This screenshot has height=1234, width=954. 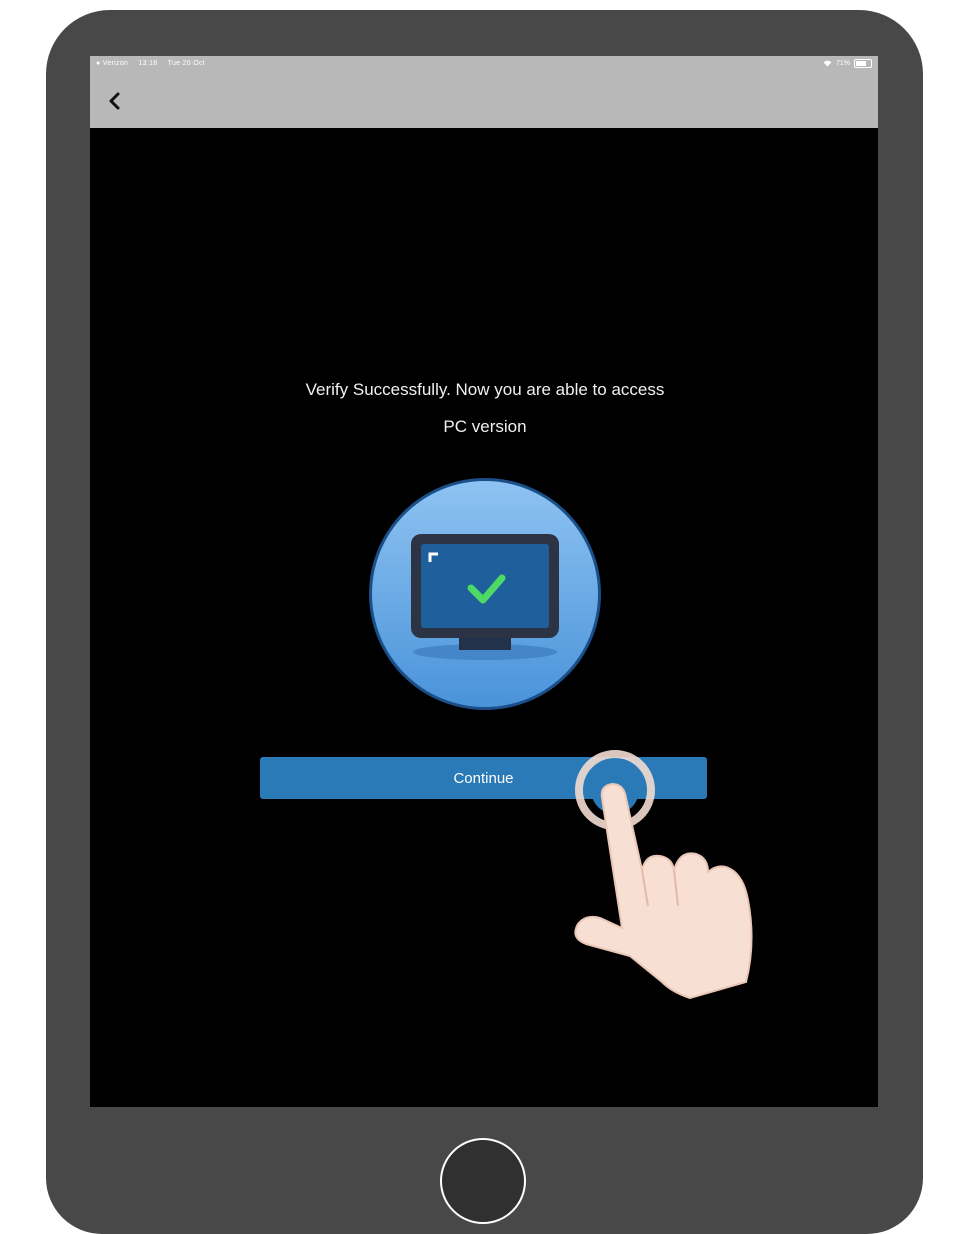 I want to click on home-button, so click(x=483, y=1181).